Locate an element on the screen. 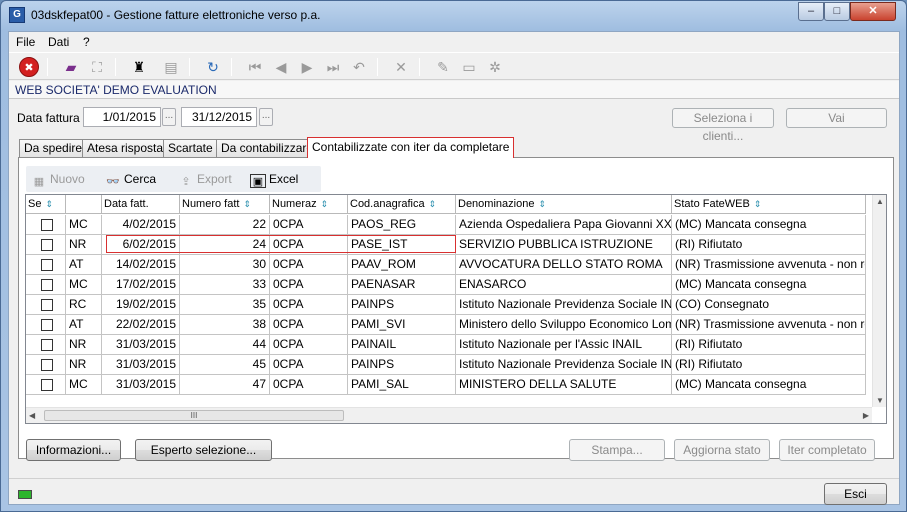  cell-name: Istituto Nazionale per l'Assic INAIL is located at coordinates (564, 345).